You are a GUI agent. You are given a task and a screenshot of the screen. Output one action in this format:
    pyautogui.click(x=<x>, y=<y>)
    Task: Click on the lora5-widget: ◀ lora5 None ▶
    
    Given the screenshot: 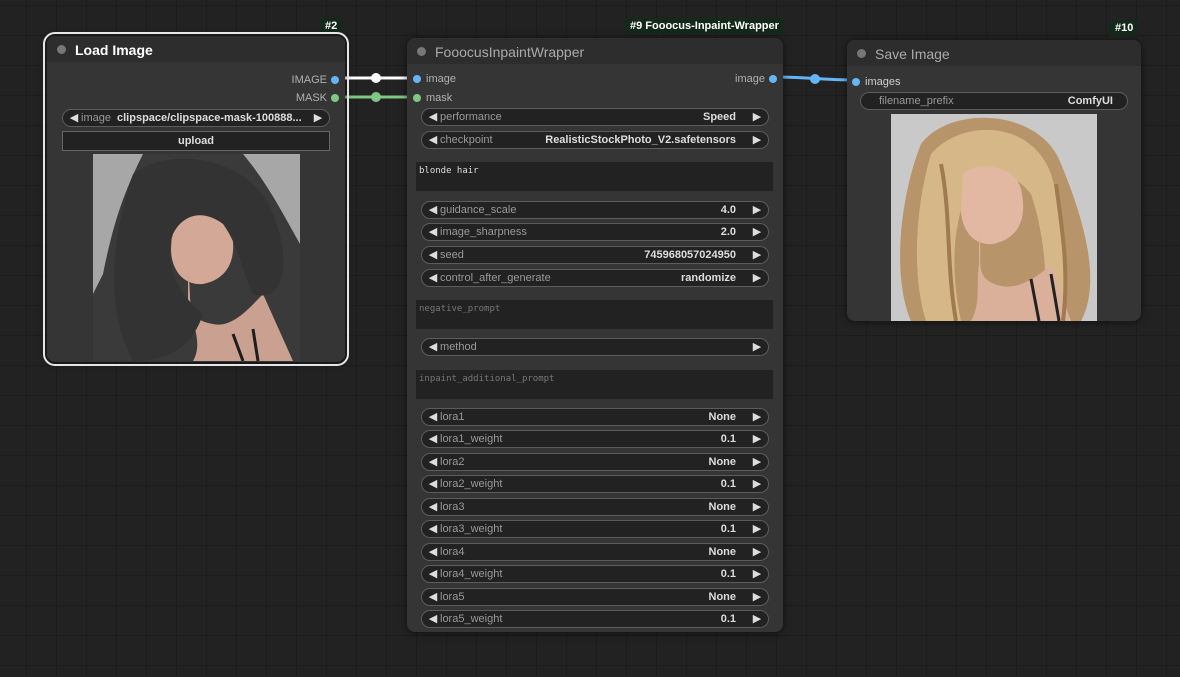 What is the action you would take?
    pyautogui.click(x=595, y=597)
    